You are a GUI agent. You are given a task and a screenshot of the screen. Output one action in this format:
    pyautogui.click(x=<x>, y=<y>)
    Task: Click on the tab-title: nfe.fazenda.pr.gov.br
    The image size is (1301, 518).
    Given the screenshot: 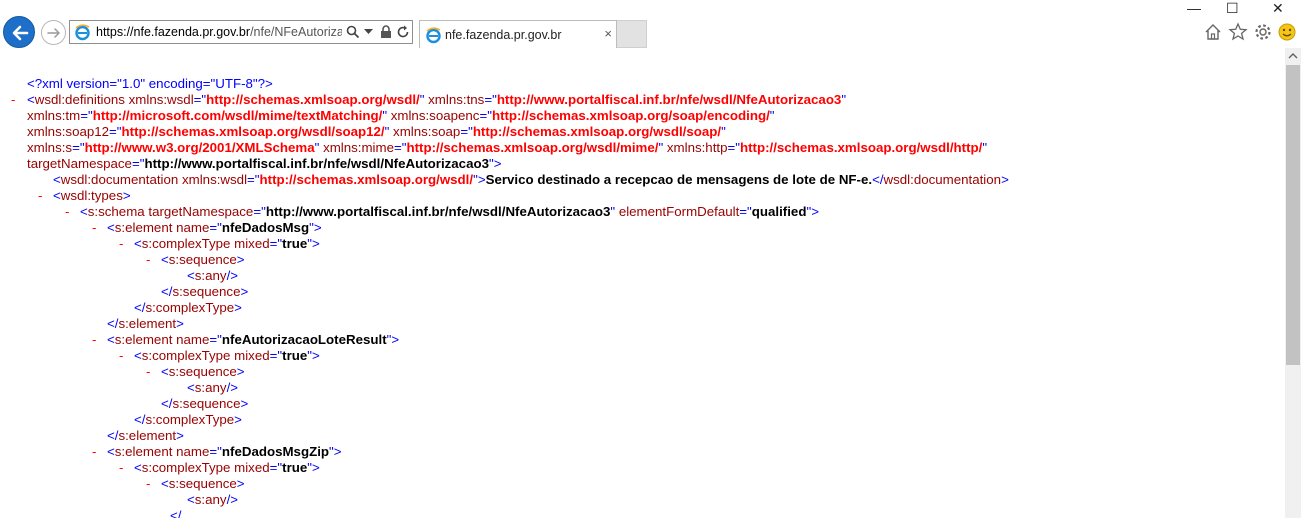 What is the action you would take?
    pyautogui.click(x=503, y=35)
    